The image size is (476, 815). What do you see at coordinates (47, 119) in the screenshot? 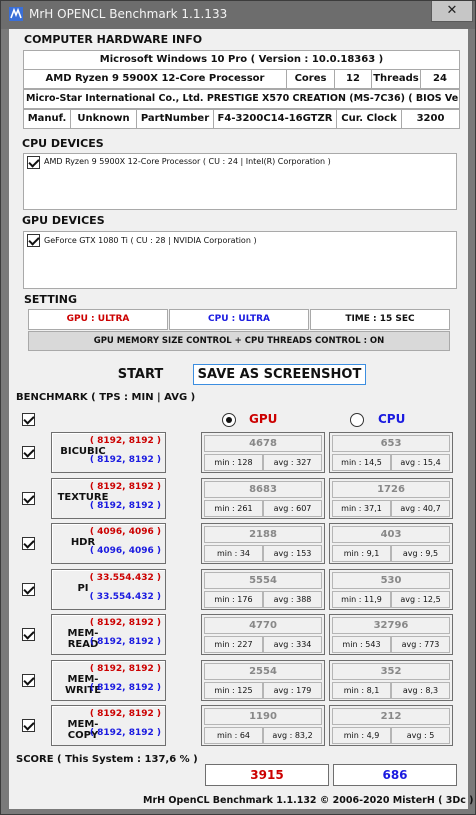
I see `manuf-label: Manuf.` at bounding box center [47, 119].